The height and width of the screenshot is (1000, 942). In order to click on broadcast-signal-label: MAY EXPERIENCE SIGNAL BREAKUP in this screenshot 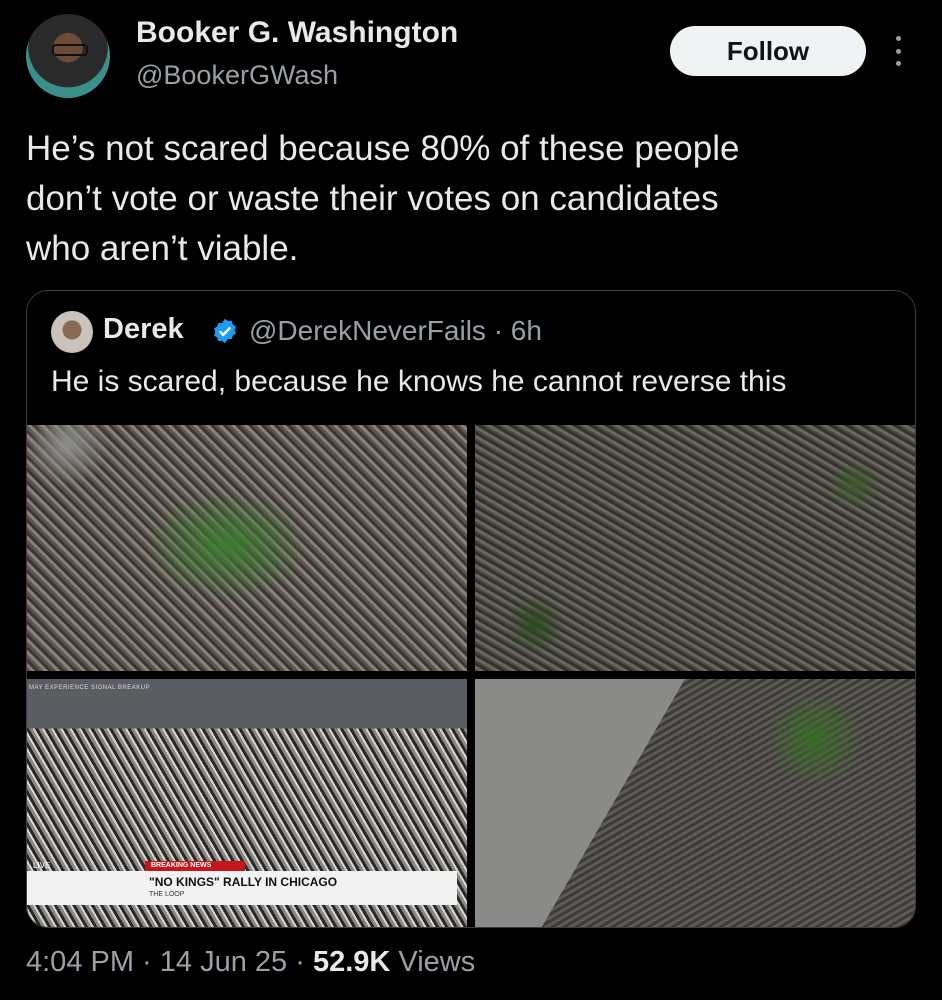, I will do `click(90, 688)`.